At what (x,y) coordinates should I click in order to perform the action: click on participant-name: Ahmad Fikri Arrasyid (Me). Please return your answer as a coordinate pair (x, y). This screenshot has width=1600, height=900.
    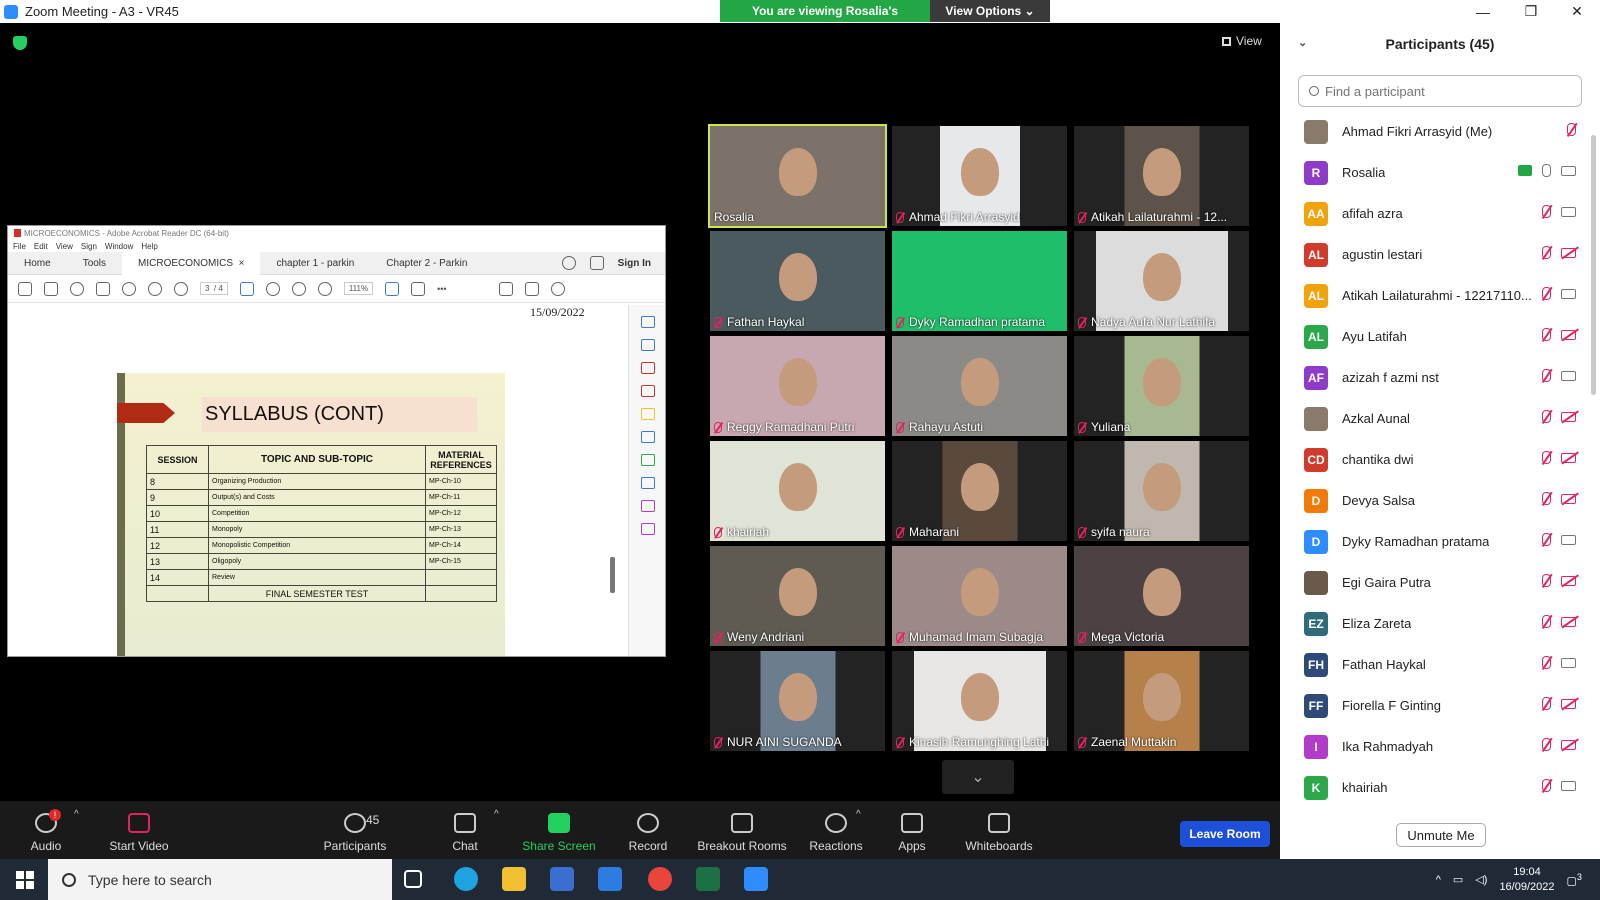
    Looking at the image, I should click on (1417, 131).